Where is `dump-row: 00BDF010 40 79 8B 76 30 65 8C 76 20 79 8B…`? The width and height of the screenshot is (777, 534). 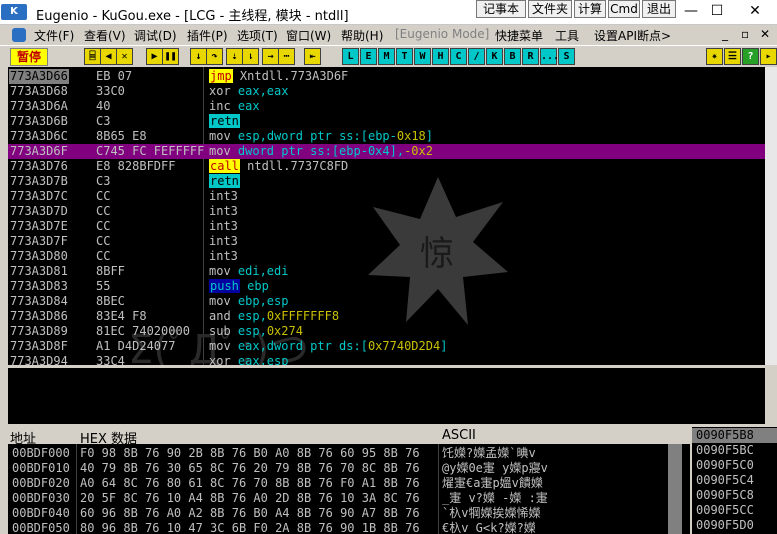 dump-row: 00BDF010 40 79 8B 76 30 65 8C 76 20 79 8B… is located at coordinates (342, 468).